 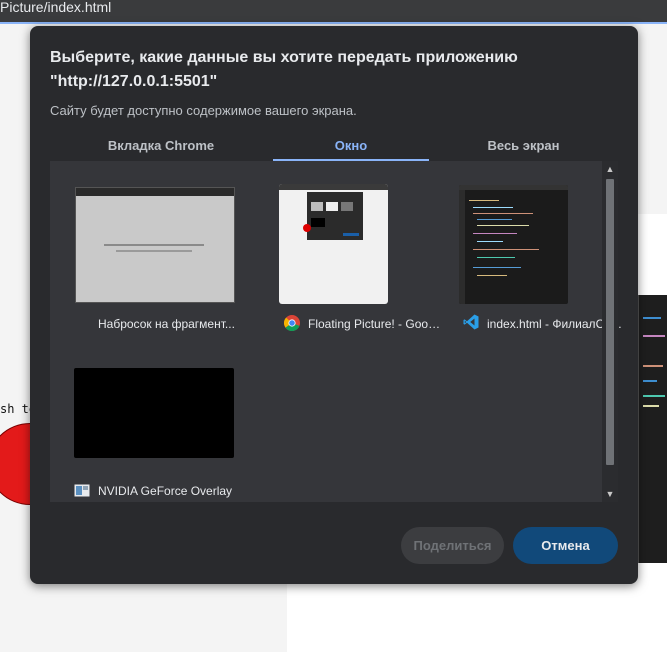 What do you see at coordinates (351, 146) in the screenshot?
I see `tab-window: Окно` at bounding box center [351, 146].